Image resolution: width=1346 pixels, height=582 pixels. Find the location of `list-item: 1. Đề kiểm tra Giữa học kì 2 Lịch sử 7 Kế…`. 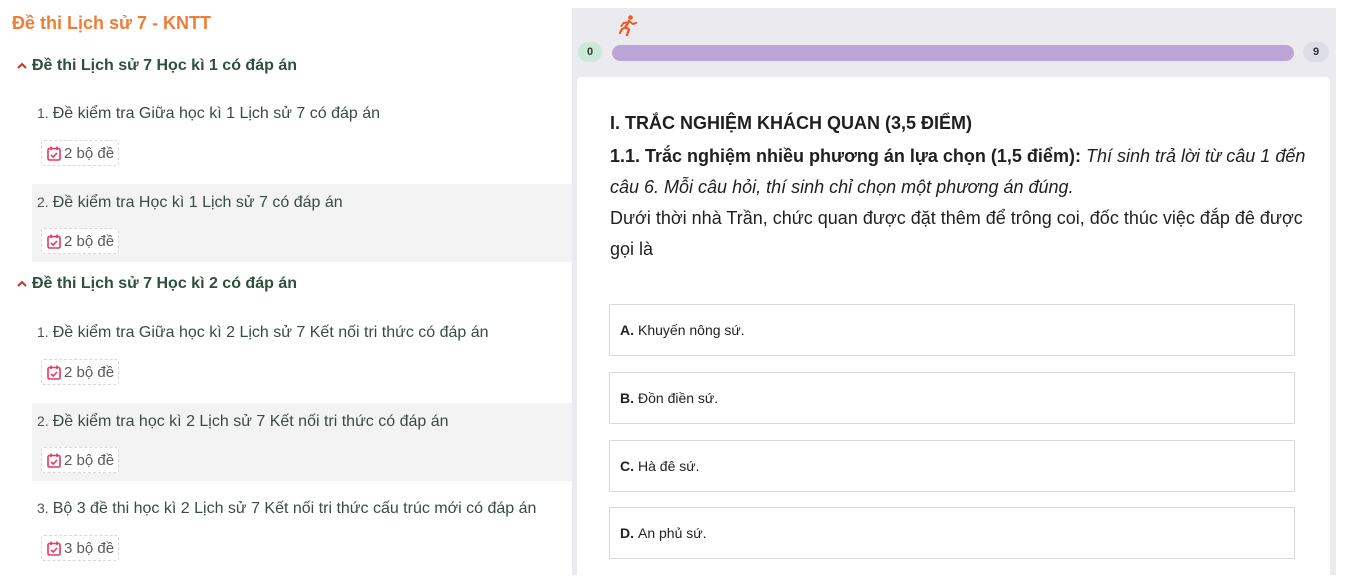

list-item: 1. Đề kiểm tra Giữa học kì 2 Lịch sử 7 Kế… is located at coordinates (302, 357).